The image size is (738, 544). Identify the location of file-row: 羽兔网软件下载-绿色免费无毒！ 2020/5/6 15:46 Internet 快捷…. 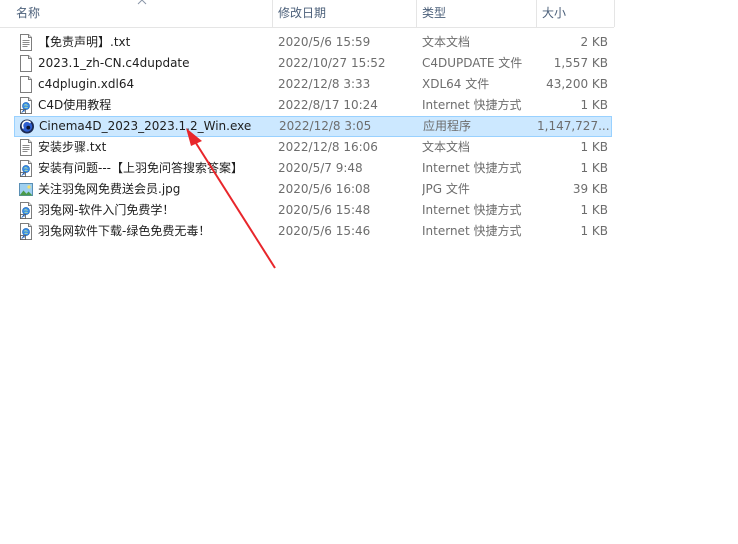
(307, 231).